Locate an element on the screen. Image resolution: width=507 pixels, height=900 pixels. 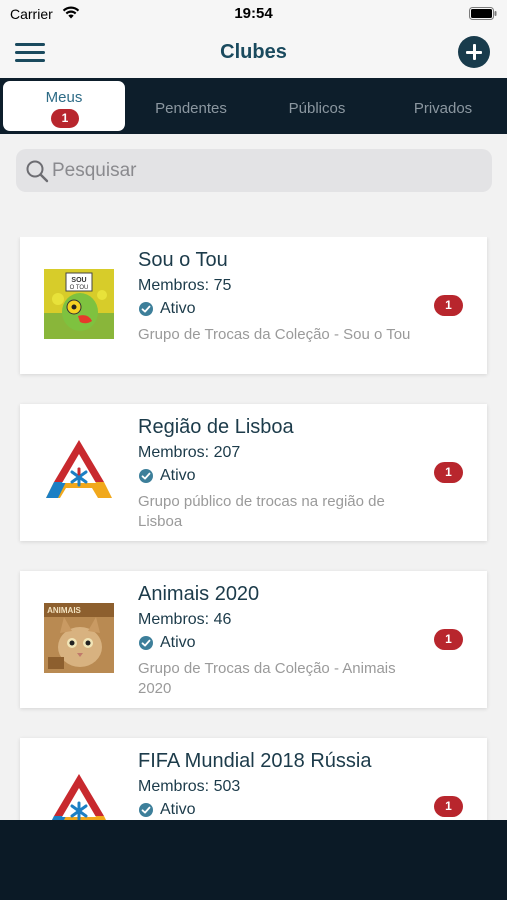
svg-text: ANIMAIS is located at coordinates (64, 610).